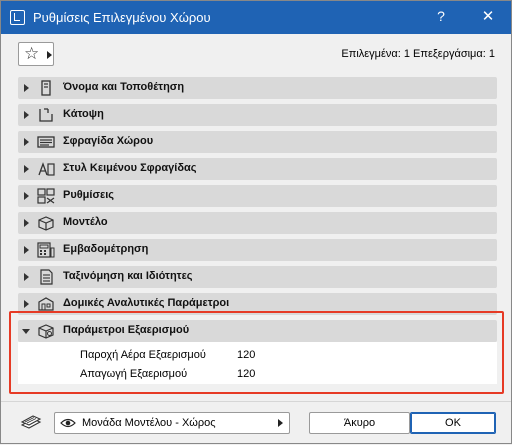  Describe the element at coordinates (256, 55) in the screenshot. I see `toolbar-row: ☆ Επιλεγμένα: 1 Επεξεργάσιμα: 1` at that location.